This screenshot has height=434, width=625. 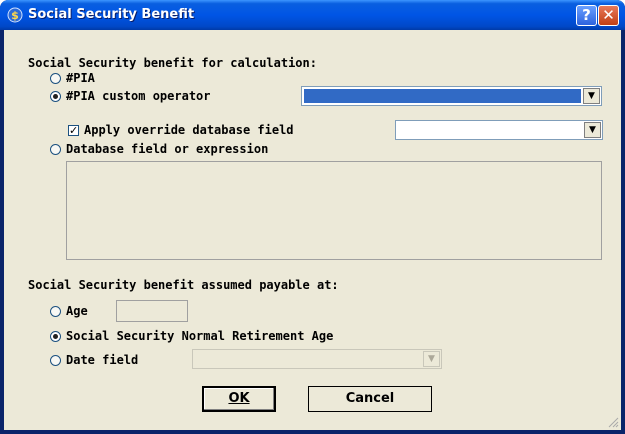 I want to click on calc-section-heading: Social Security benefit for calculation:, so click(x=172, y=63).